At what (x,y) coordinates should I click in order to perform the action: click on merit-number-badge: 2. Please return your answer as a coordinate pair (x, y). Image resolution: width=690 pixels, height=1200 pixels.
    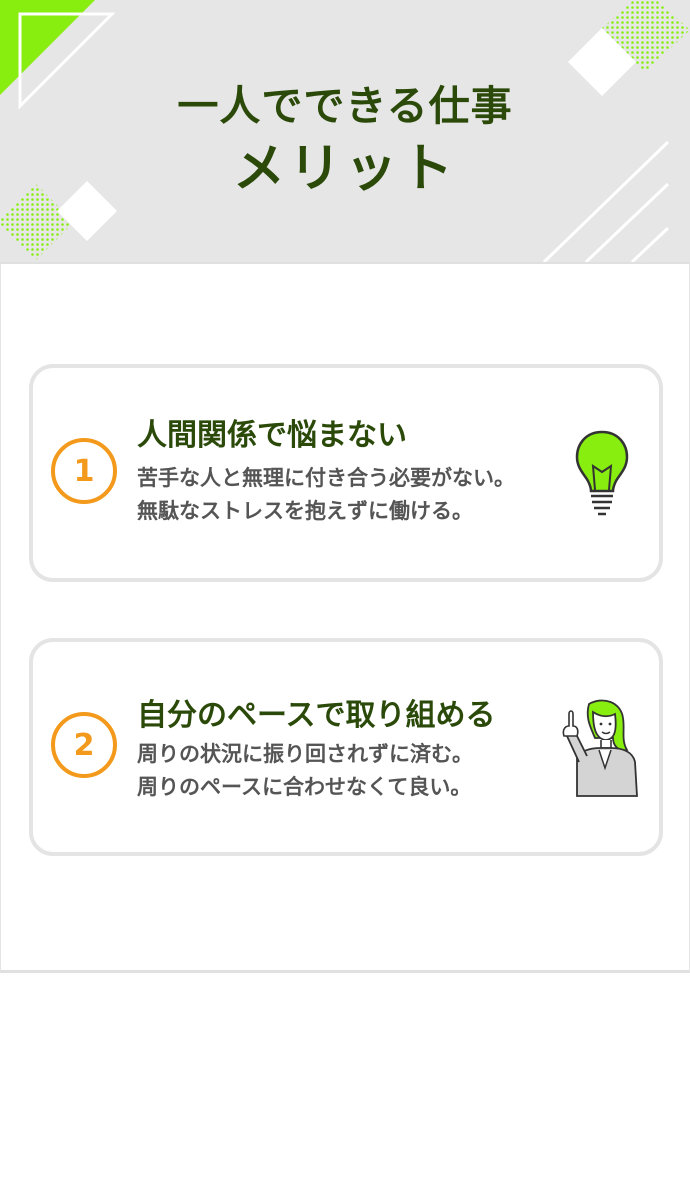
    Looking at the image, I should click on (84, 745).